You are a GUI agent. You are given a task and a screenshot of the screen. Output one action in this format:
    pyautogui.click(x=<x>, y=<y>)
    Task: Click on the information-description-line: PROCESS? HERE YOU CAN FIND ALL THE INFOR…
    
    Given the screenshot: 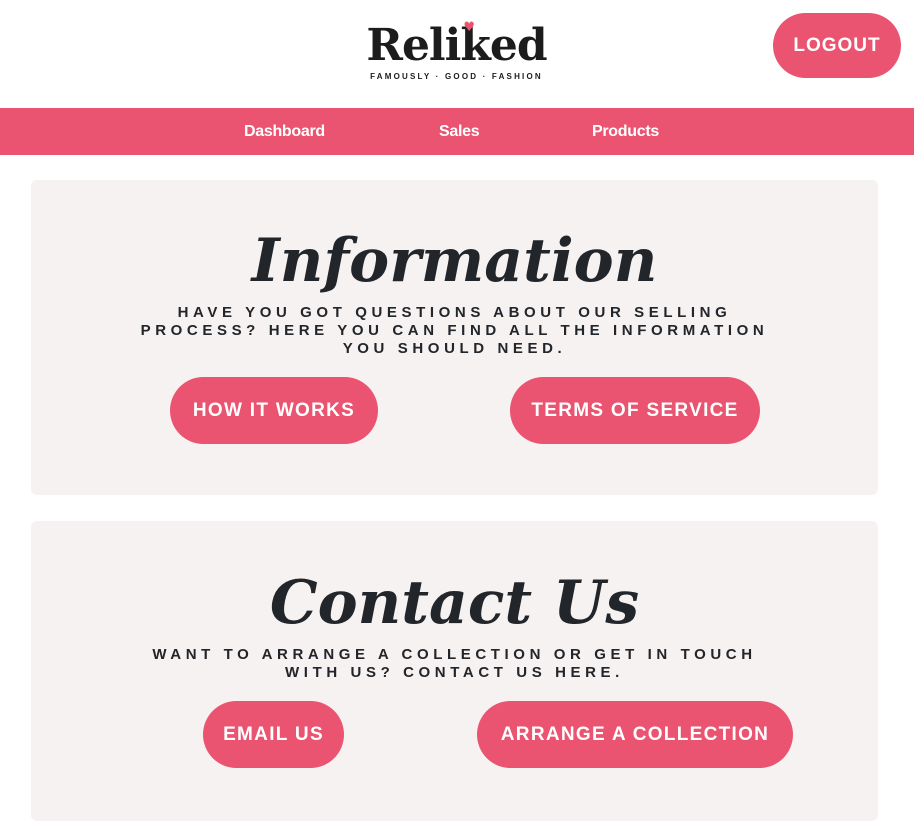 What is the action you would take?
    pyautogui.click(x=454, y=330)
    